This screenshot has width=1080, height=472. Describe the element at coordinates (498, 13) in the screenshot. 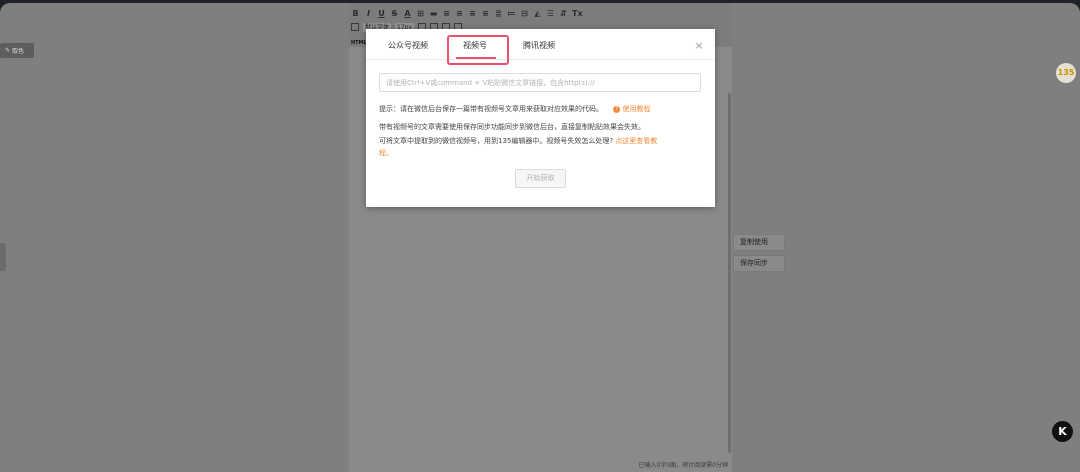

I see `line-spacing-button: ≣` at that location.